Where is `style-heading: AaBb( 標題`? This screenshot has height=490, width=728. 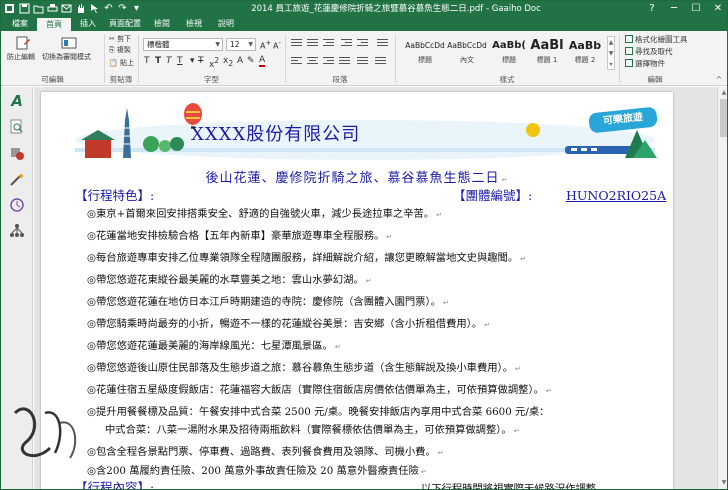
style-heading: AaBb( 標題 is located at coordinates (509, 53).